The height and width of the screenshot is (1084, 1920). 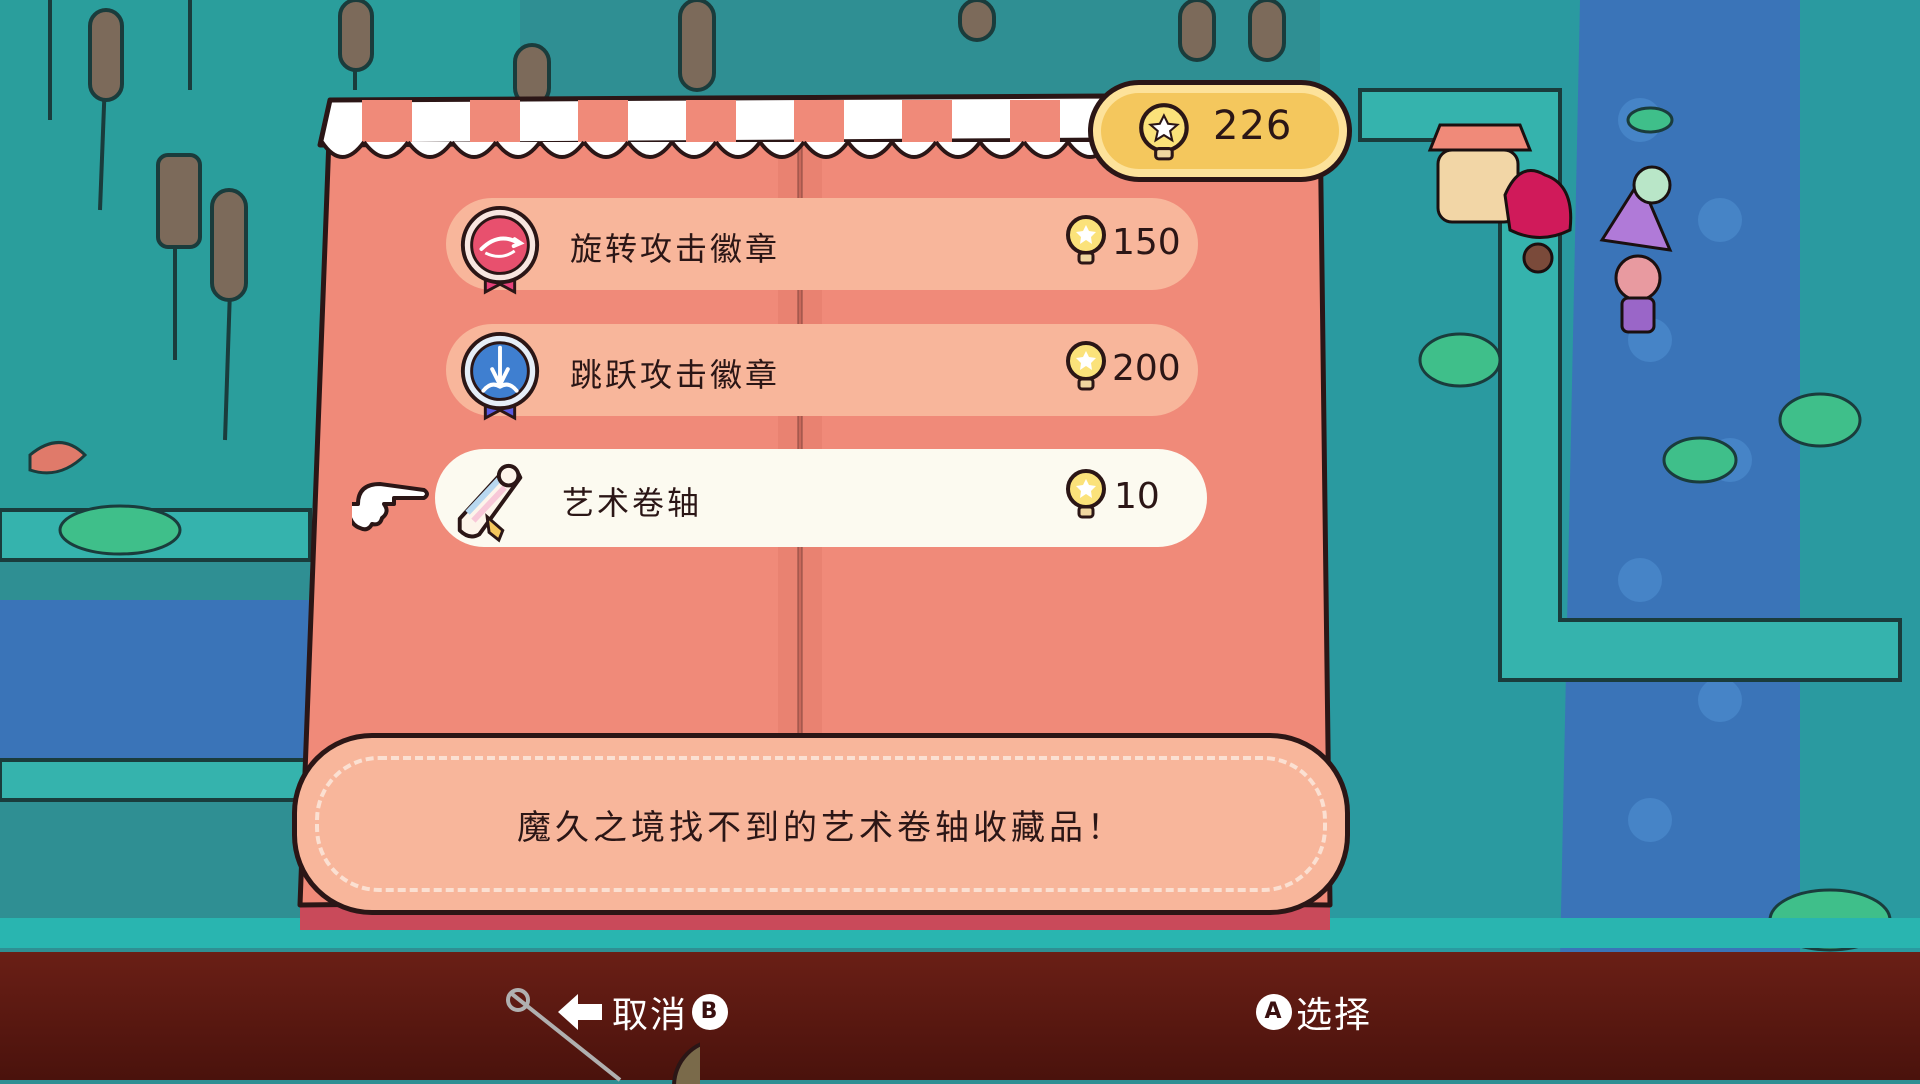 I want to click on shop-item-price: 10, so click(x=1137, y=496).